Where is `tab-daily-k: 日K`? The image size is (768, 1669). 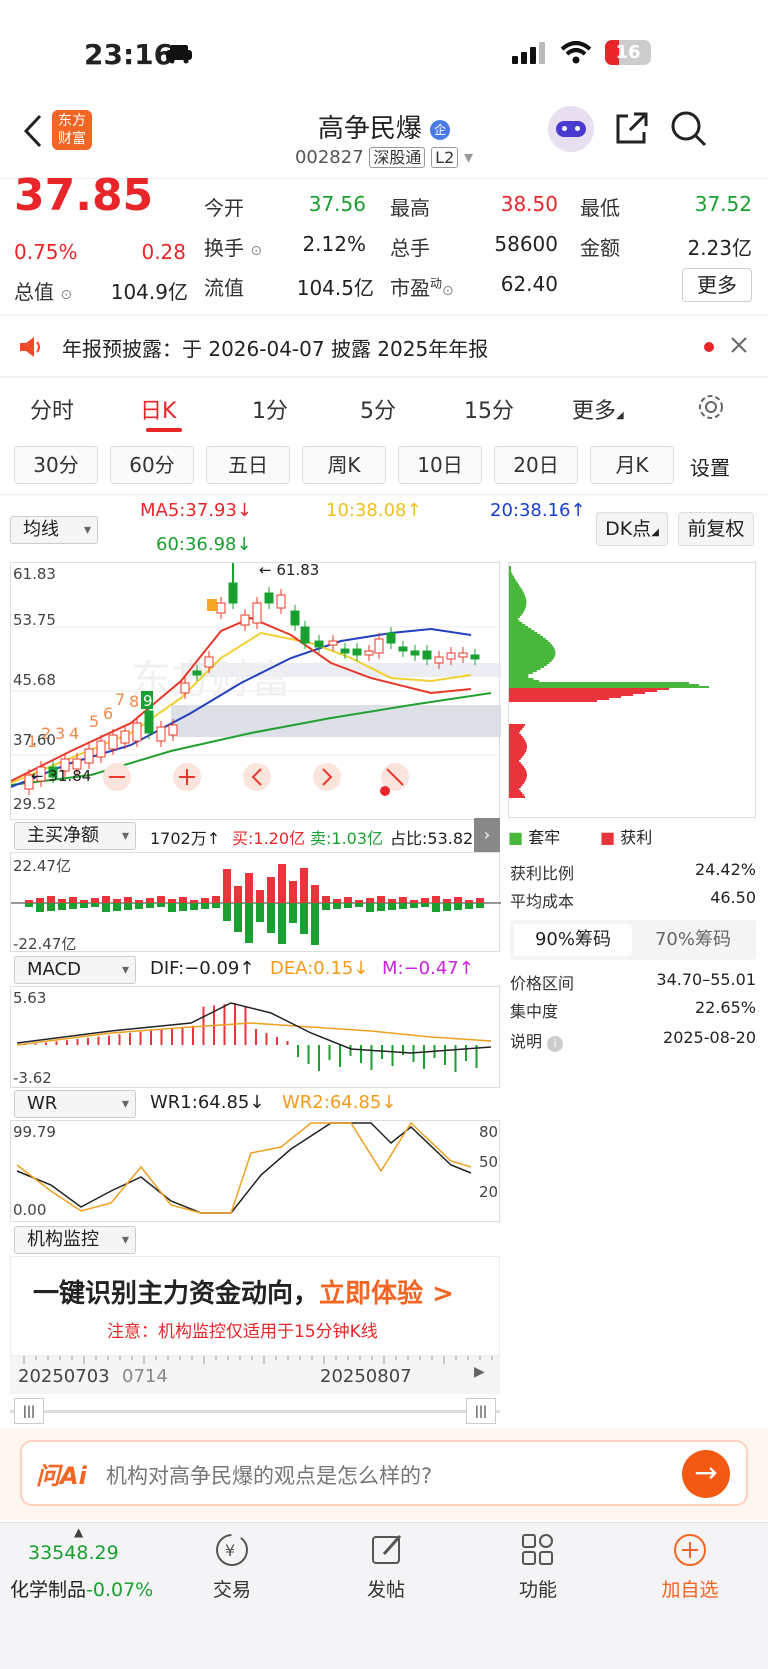 tab-daily-k: 日K is located at coordinates (158, 409).